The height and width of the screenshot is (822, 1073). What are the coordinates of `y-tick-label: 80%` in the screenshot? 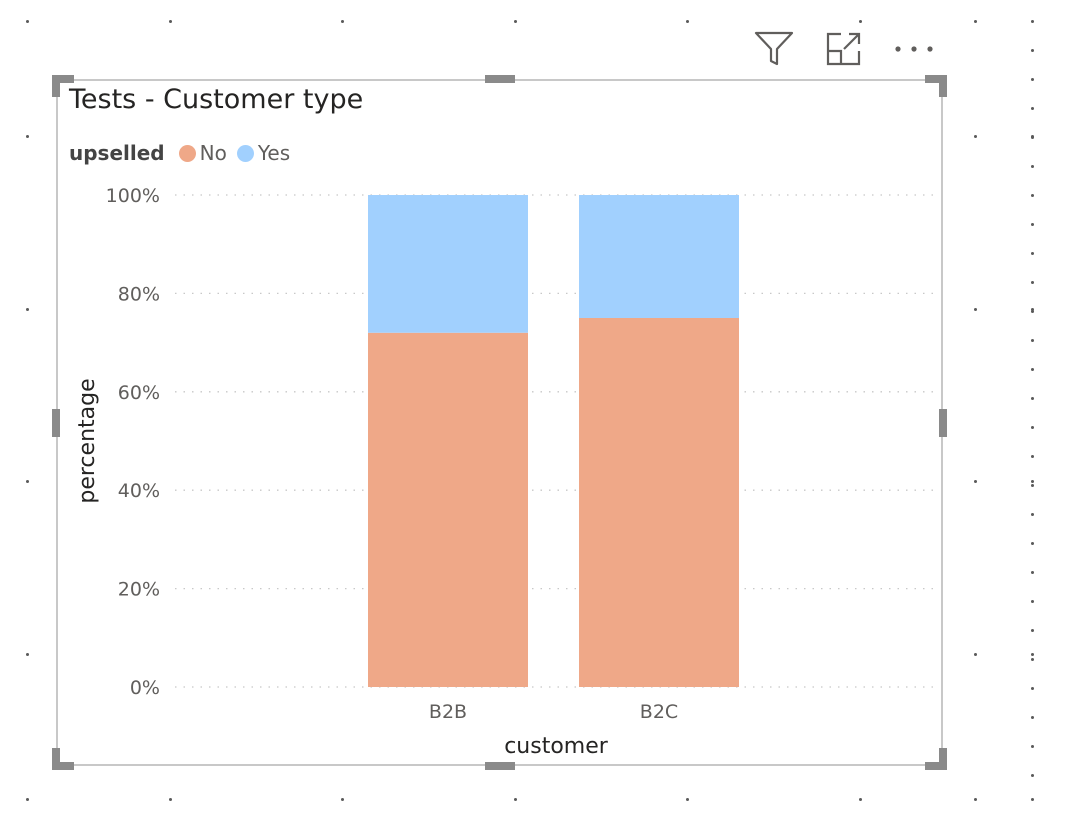 It's located at (139, 294).